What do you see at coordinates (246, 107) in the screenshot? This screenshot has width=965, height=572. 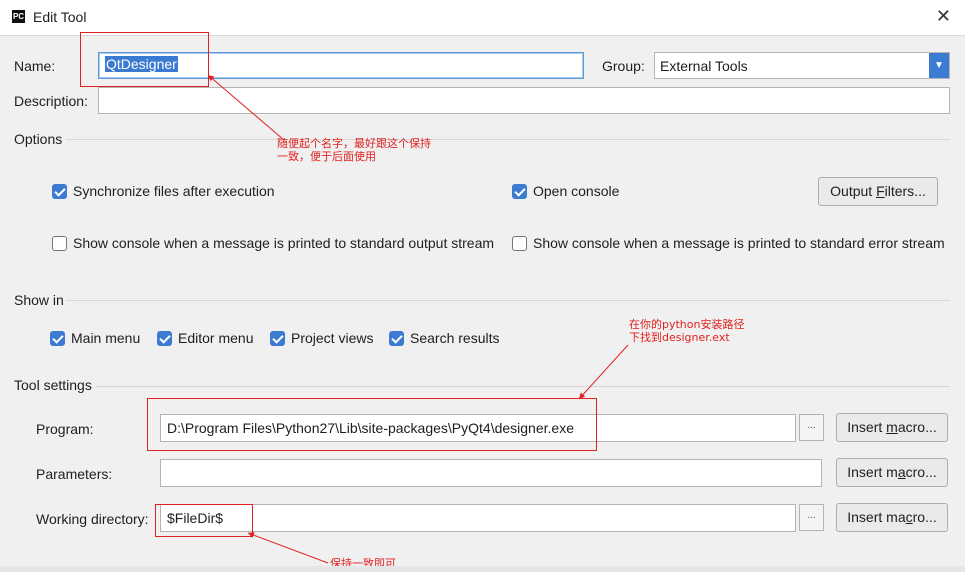 I see `name-annotation-arrow` at bounding box center [246, 107].